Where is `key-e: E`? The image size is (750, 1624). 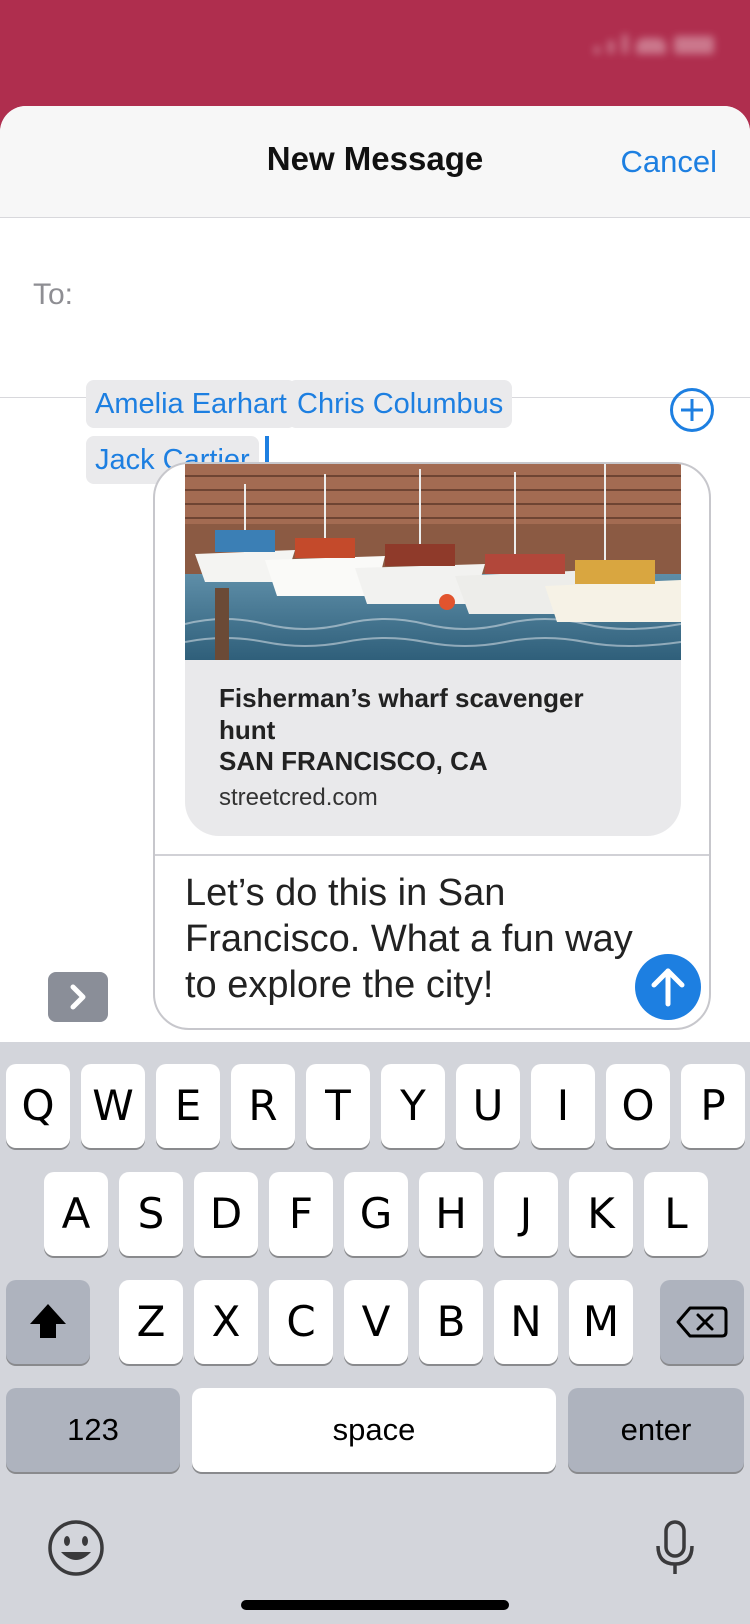 key-e: E is located at coordinates (188, 1106).